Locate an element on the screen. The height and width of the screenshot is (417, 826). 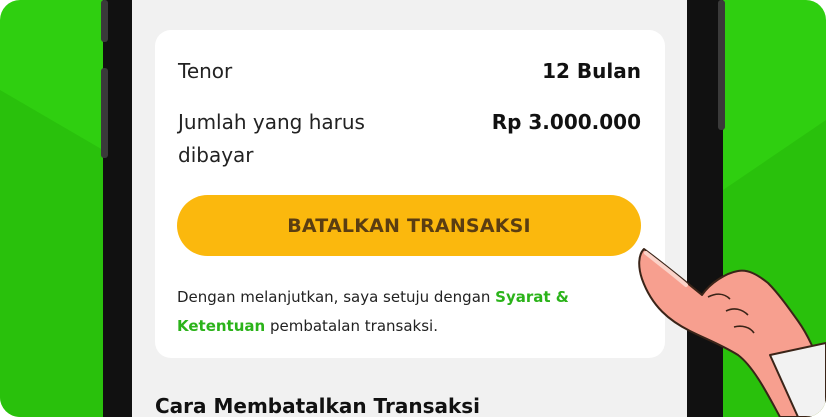
amount-value: Rp 3.000.000 is located at coordinates (566, 122).